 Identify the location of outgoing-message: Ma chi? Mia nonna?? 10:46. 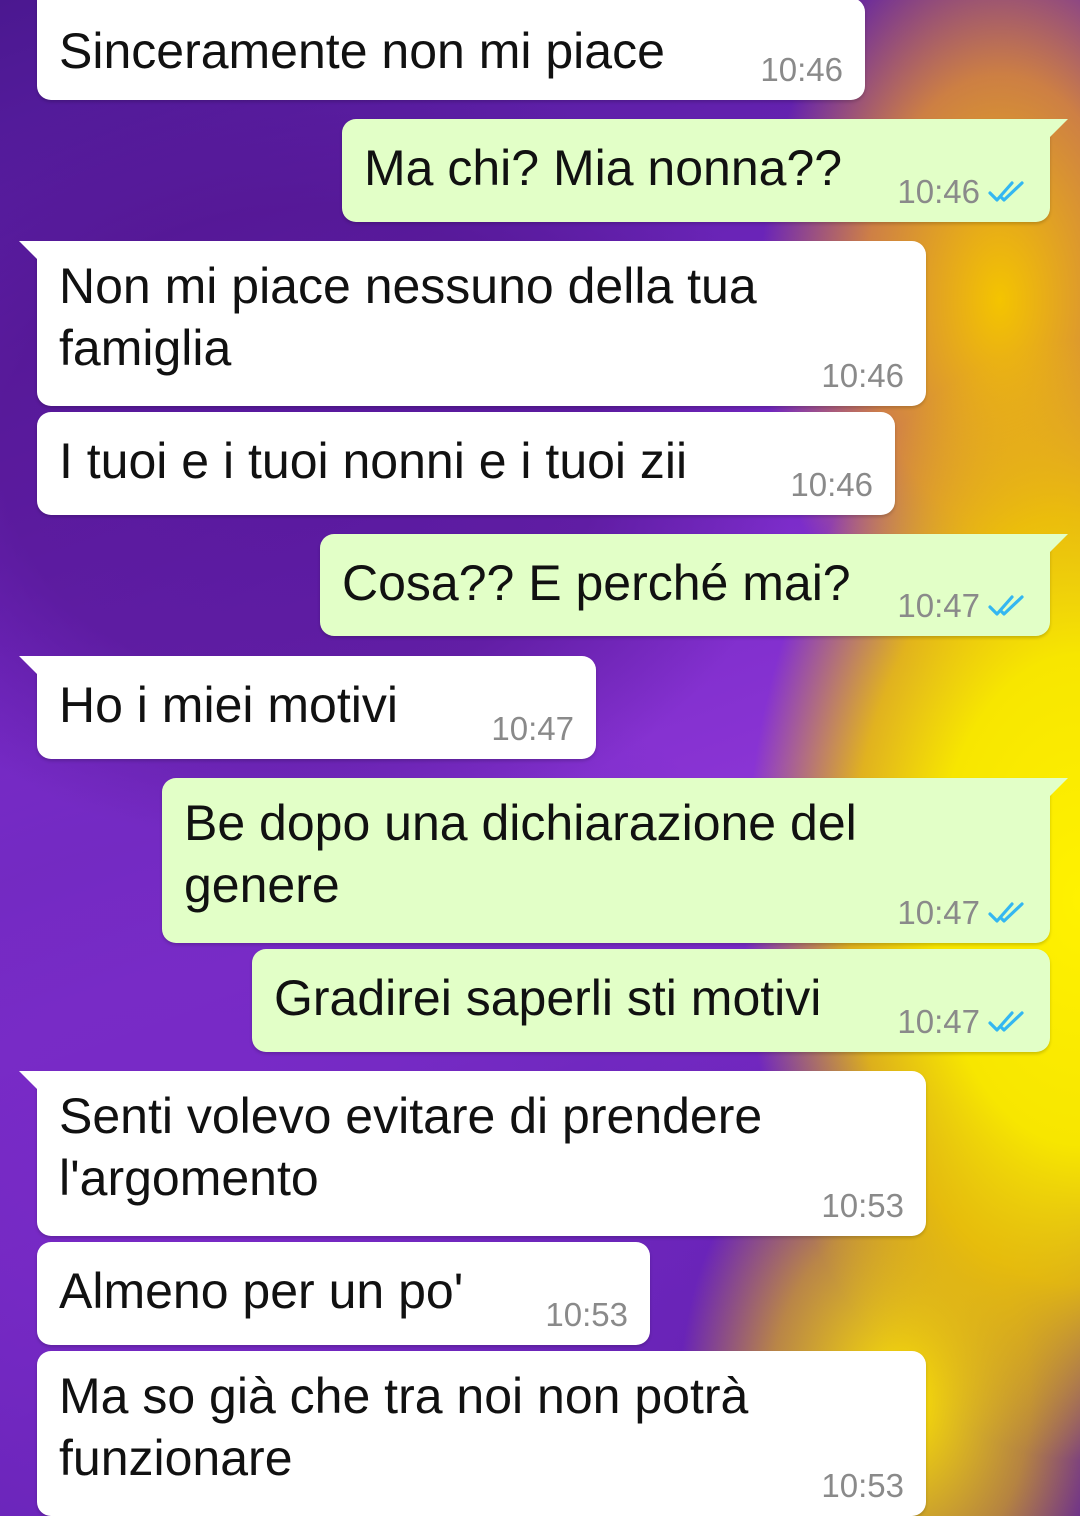
(705, 170).